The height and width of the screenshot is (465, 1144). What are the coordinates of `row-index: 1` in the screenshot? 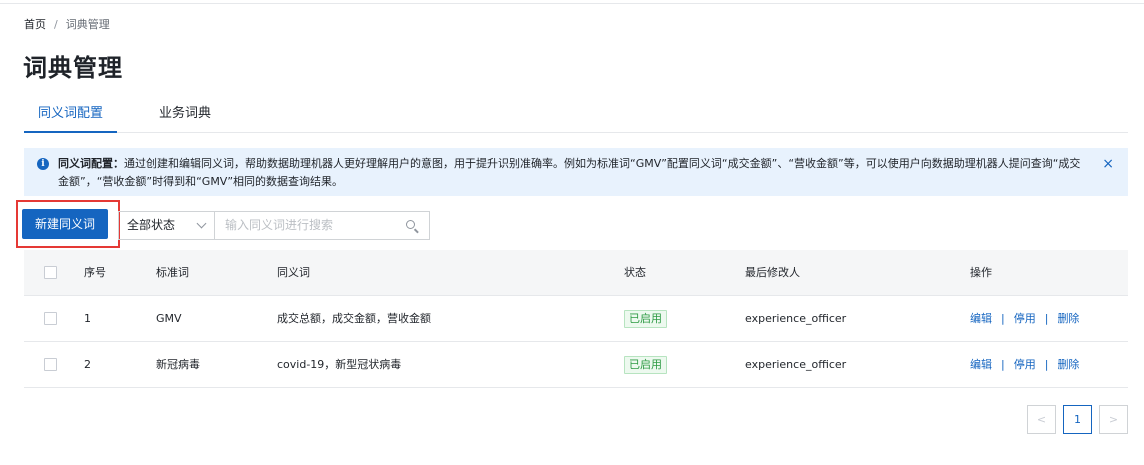 It's located at (87, 318).